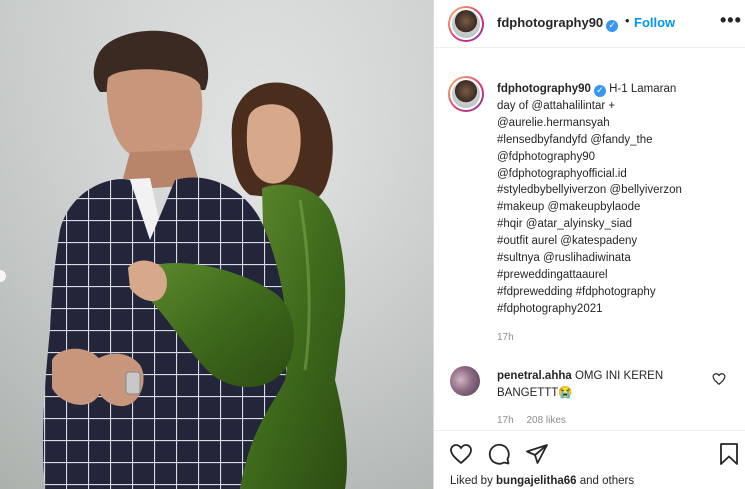  Describe the element at coordinates (564, 224) in the screenshot. I see `caption-line: #hqir @atar_alyinsky_siad` at that location.